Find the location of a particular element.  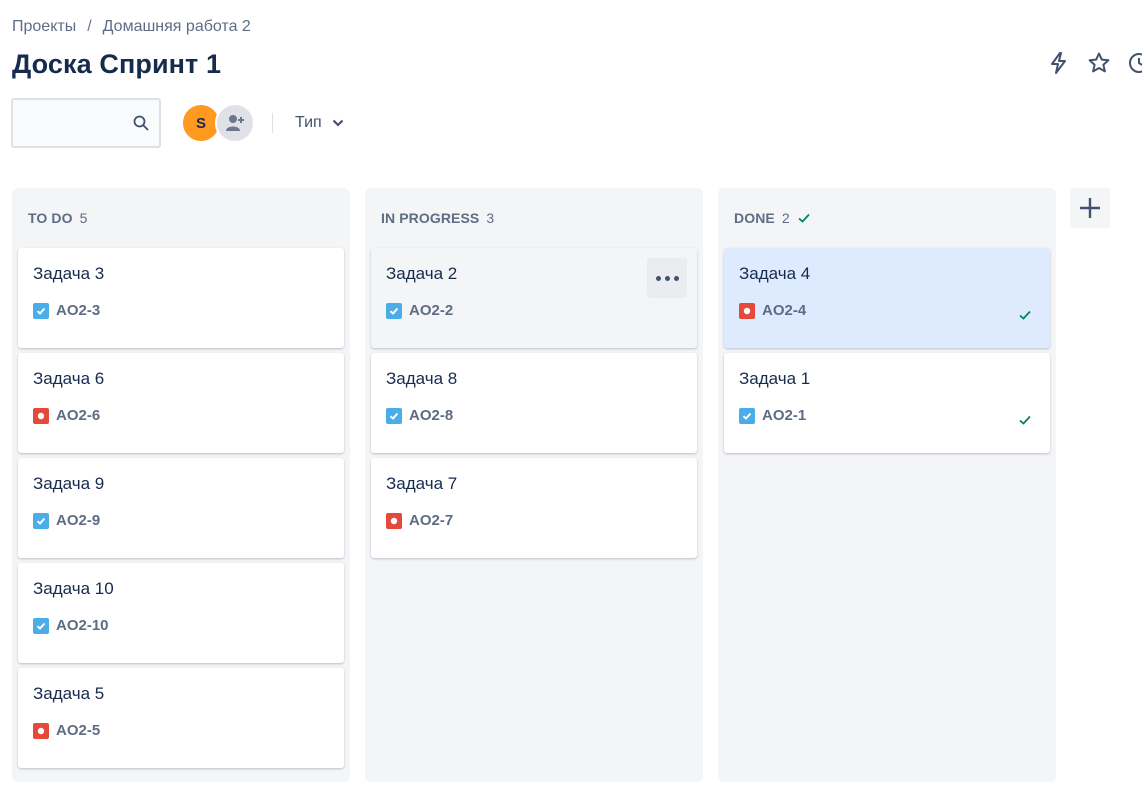

automation-icon is located at coordinates (1059, 63).